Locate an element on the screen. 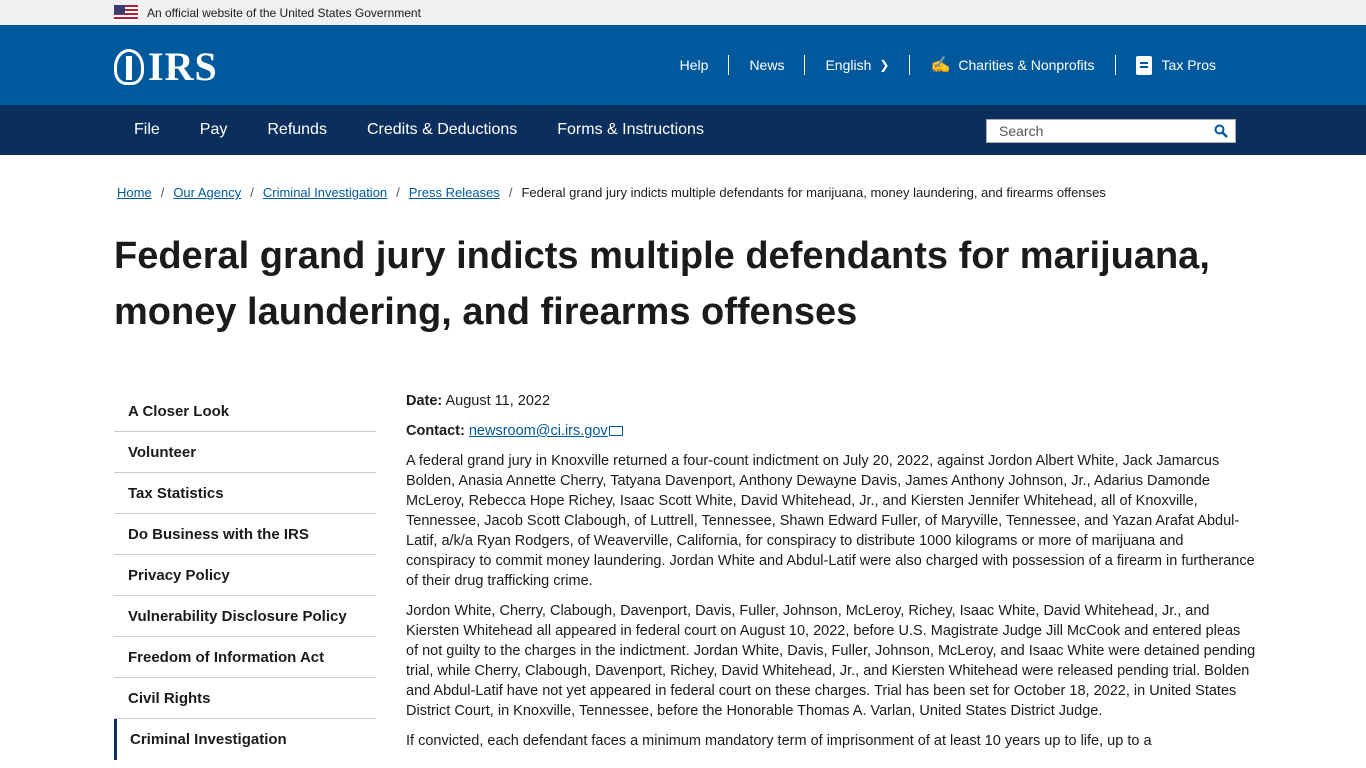 This screenshot has width=1366, height=768. language-selector: English ❯ is located at coordinates (857, 65).